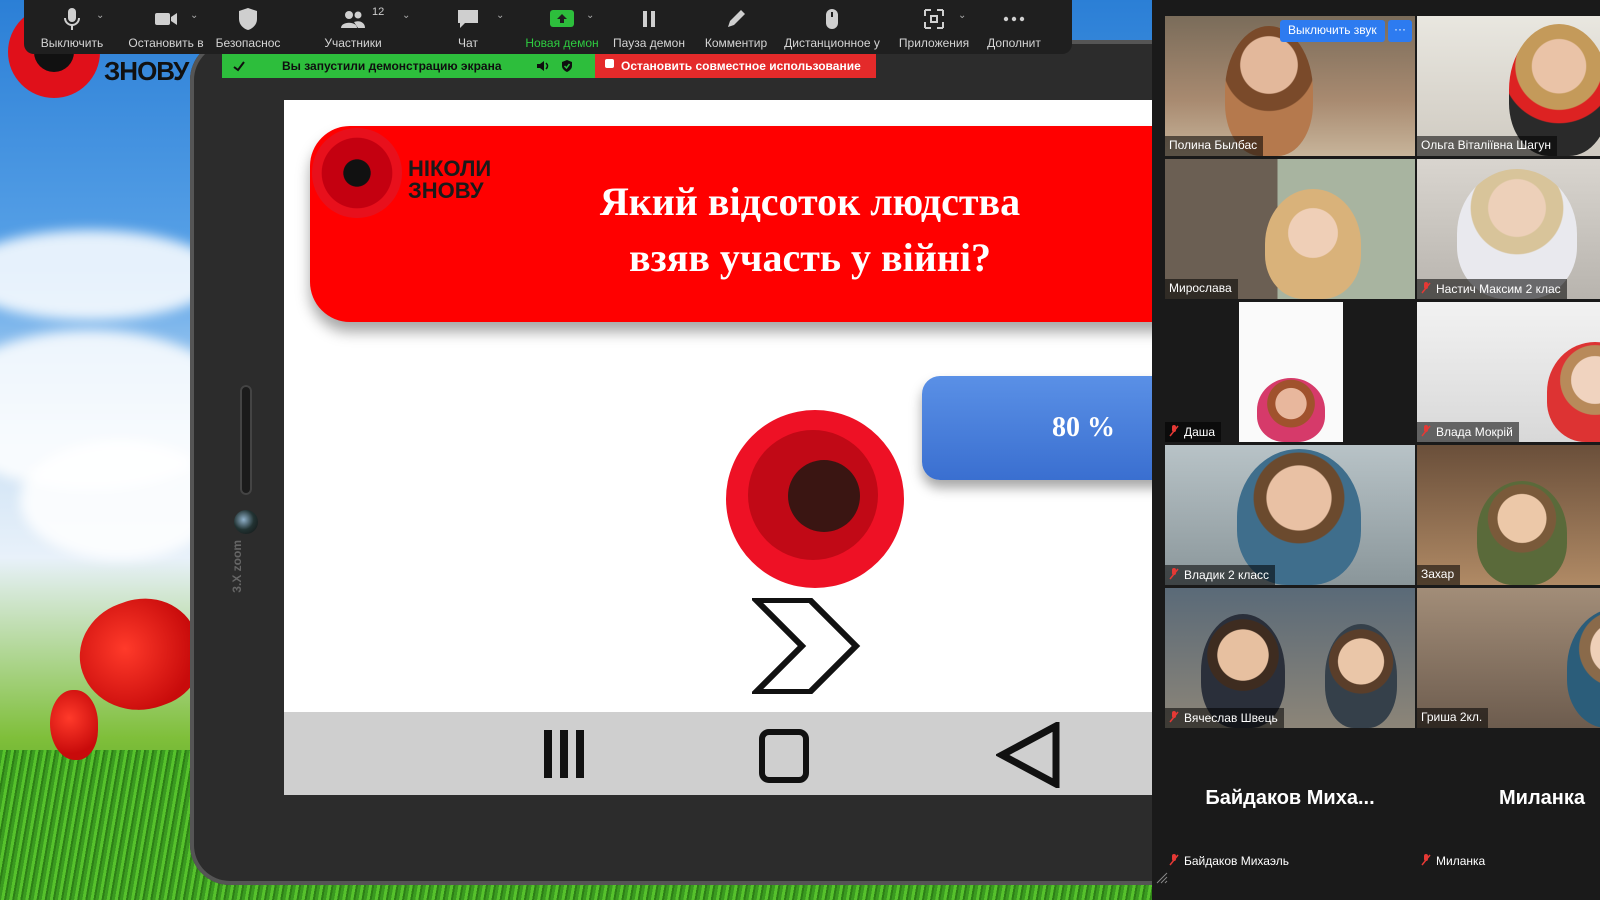 The width and height of the screenshot is (1600, 900). I want to click on answer-text: 80 %, so click(1083, 427).